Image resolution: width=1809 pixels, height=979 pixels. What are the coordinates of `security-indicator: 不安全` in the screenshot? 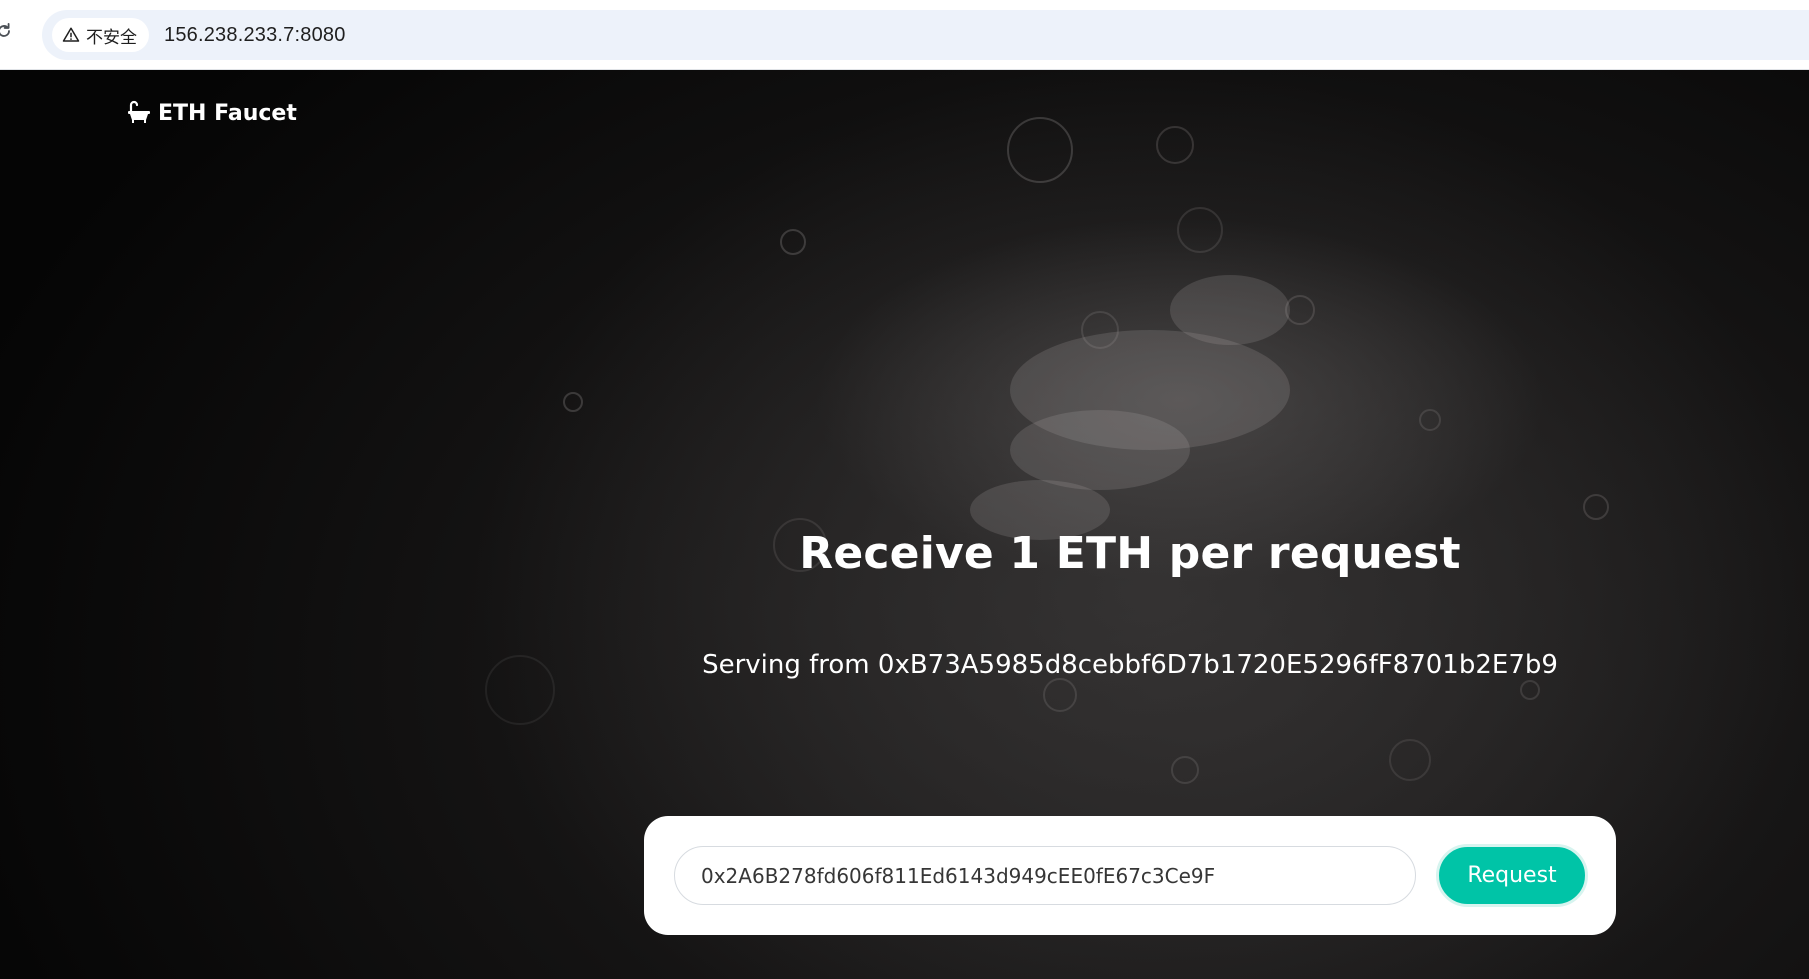 It's located at (100, 35).